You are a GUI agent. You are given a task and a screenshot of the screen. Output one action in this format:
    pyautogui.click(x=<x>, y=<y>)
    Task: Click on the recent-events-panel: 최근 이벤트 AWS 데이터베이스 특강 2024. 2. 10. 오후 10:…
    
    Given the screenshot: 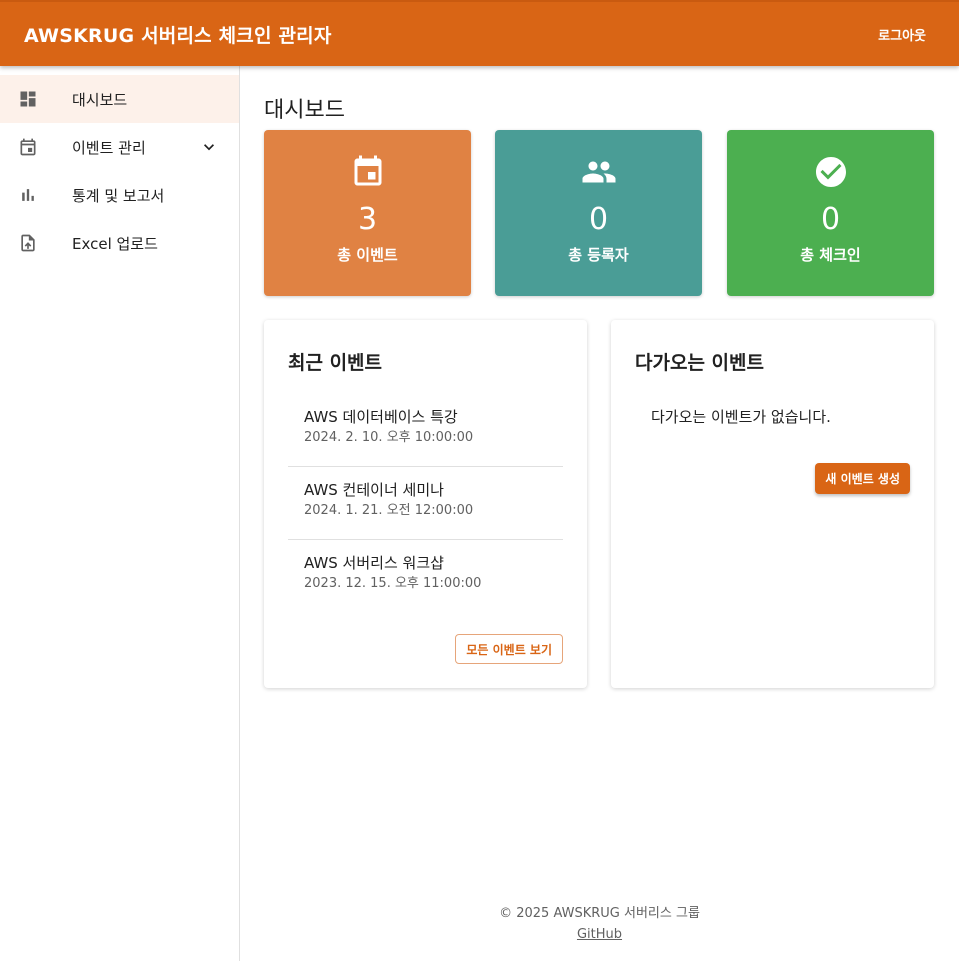 What is the action you would take?
    pyautogui.click(x=425, y=504)
    